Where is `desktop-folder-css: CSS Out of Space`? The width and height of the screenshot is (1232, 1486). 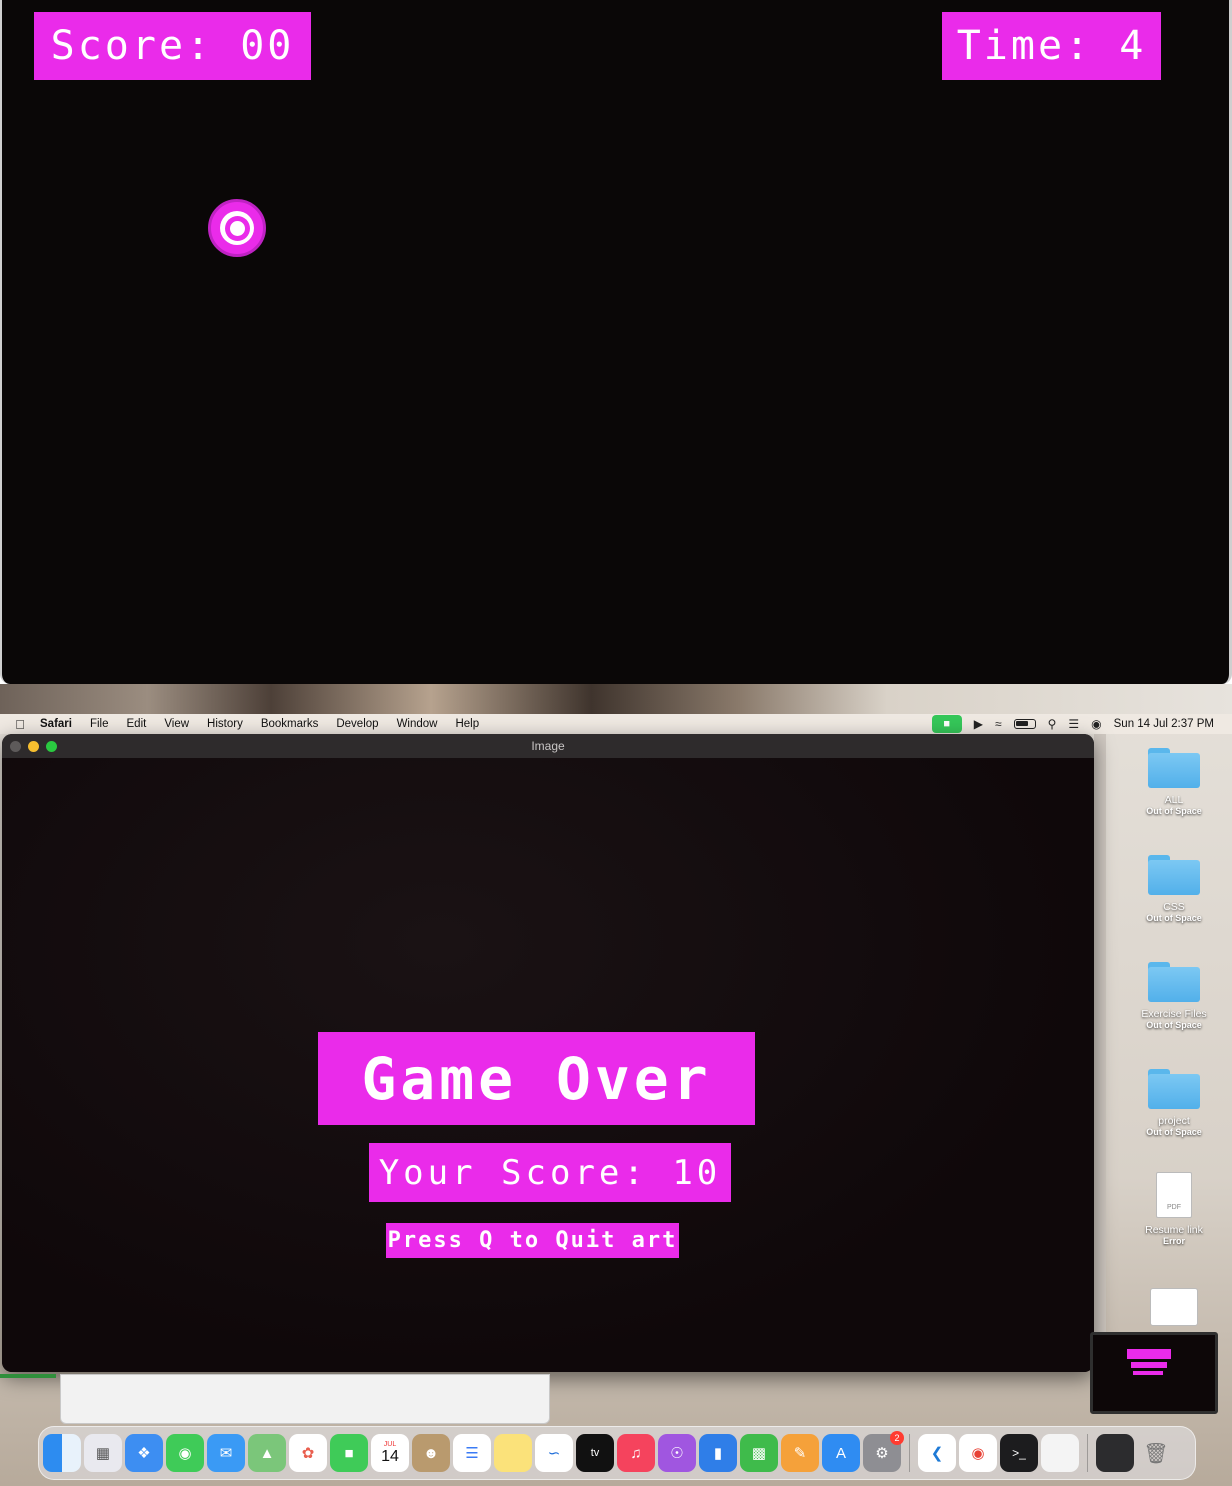
desktop-folder-css: CSS Out of Space is located at coordinates (1174, 889).